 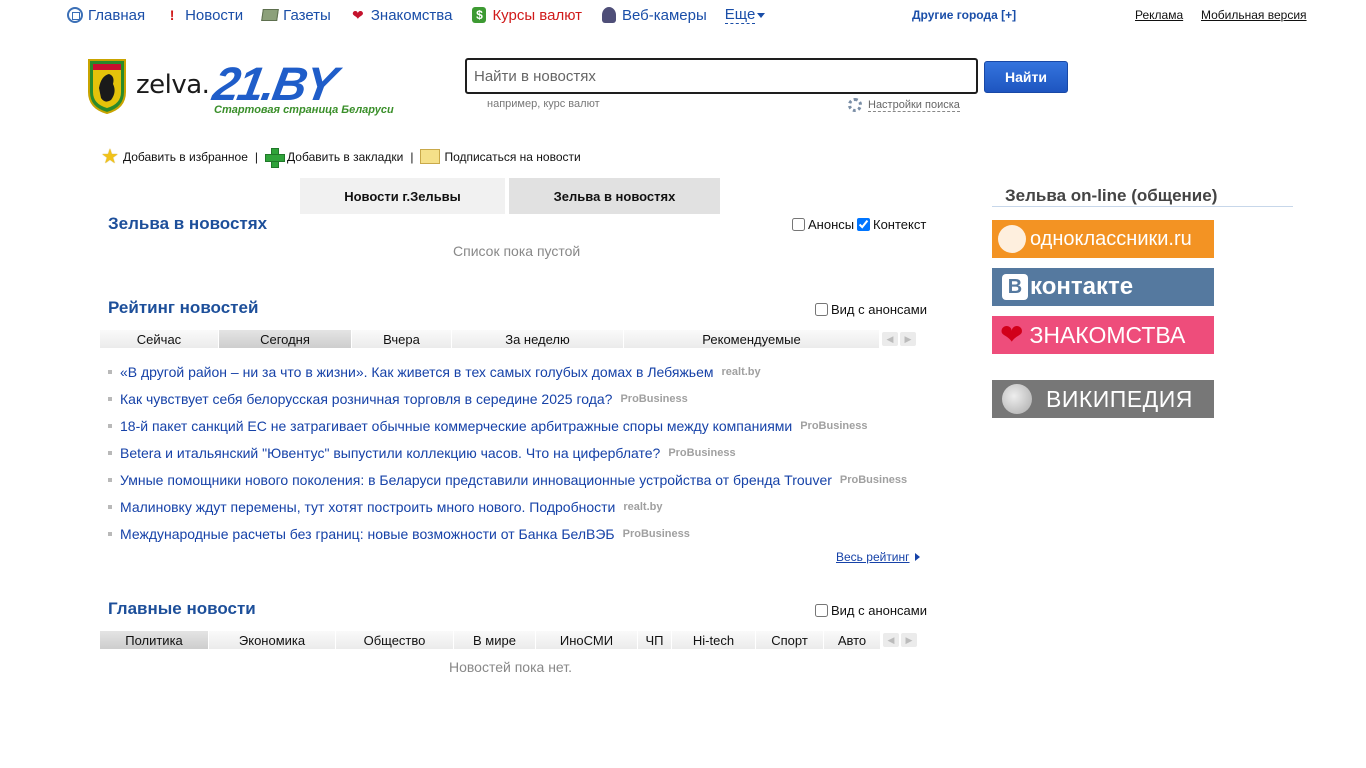 I want to click on odnoklassniki-banner: одноклассники.ru, so click(x=1103, y=239).